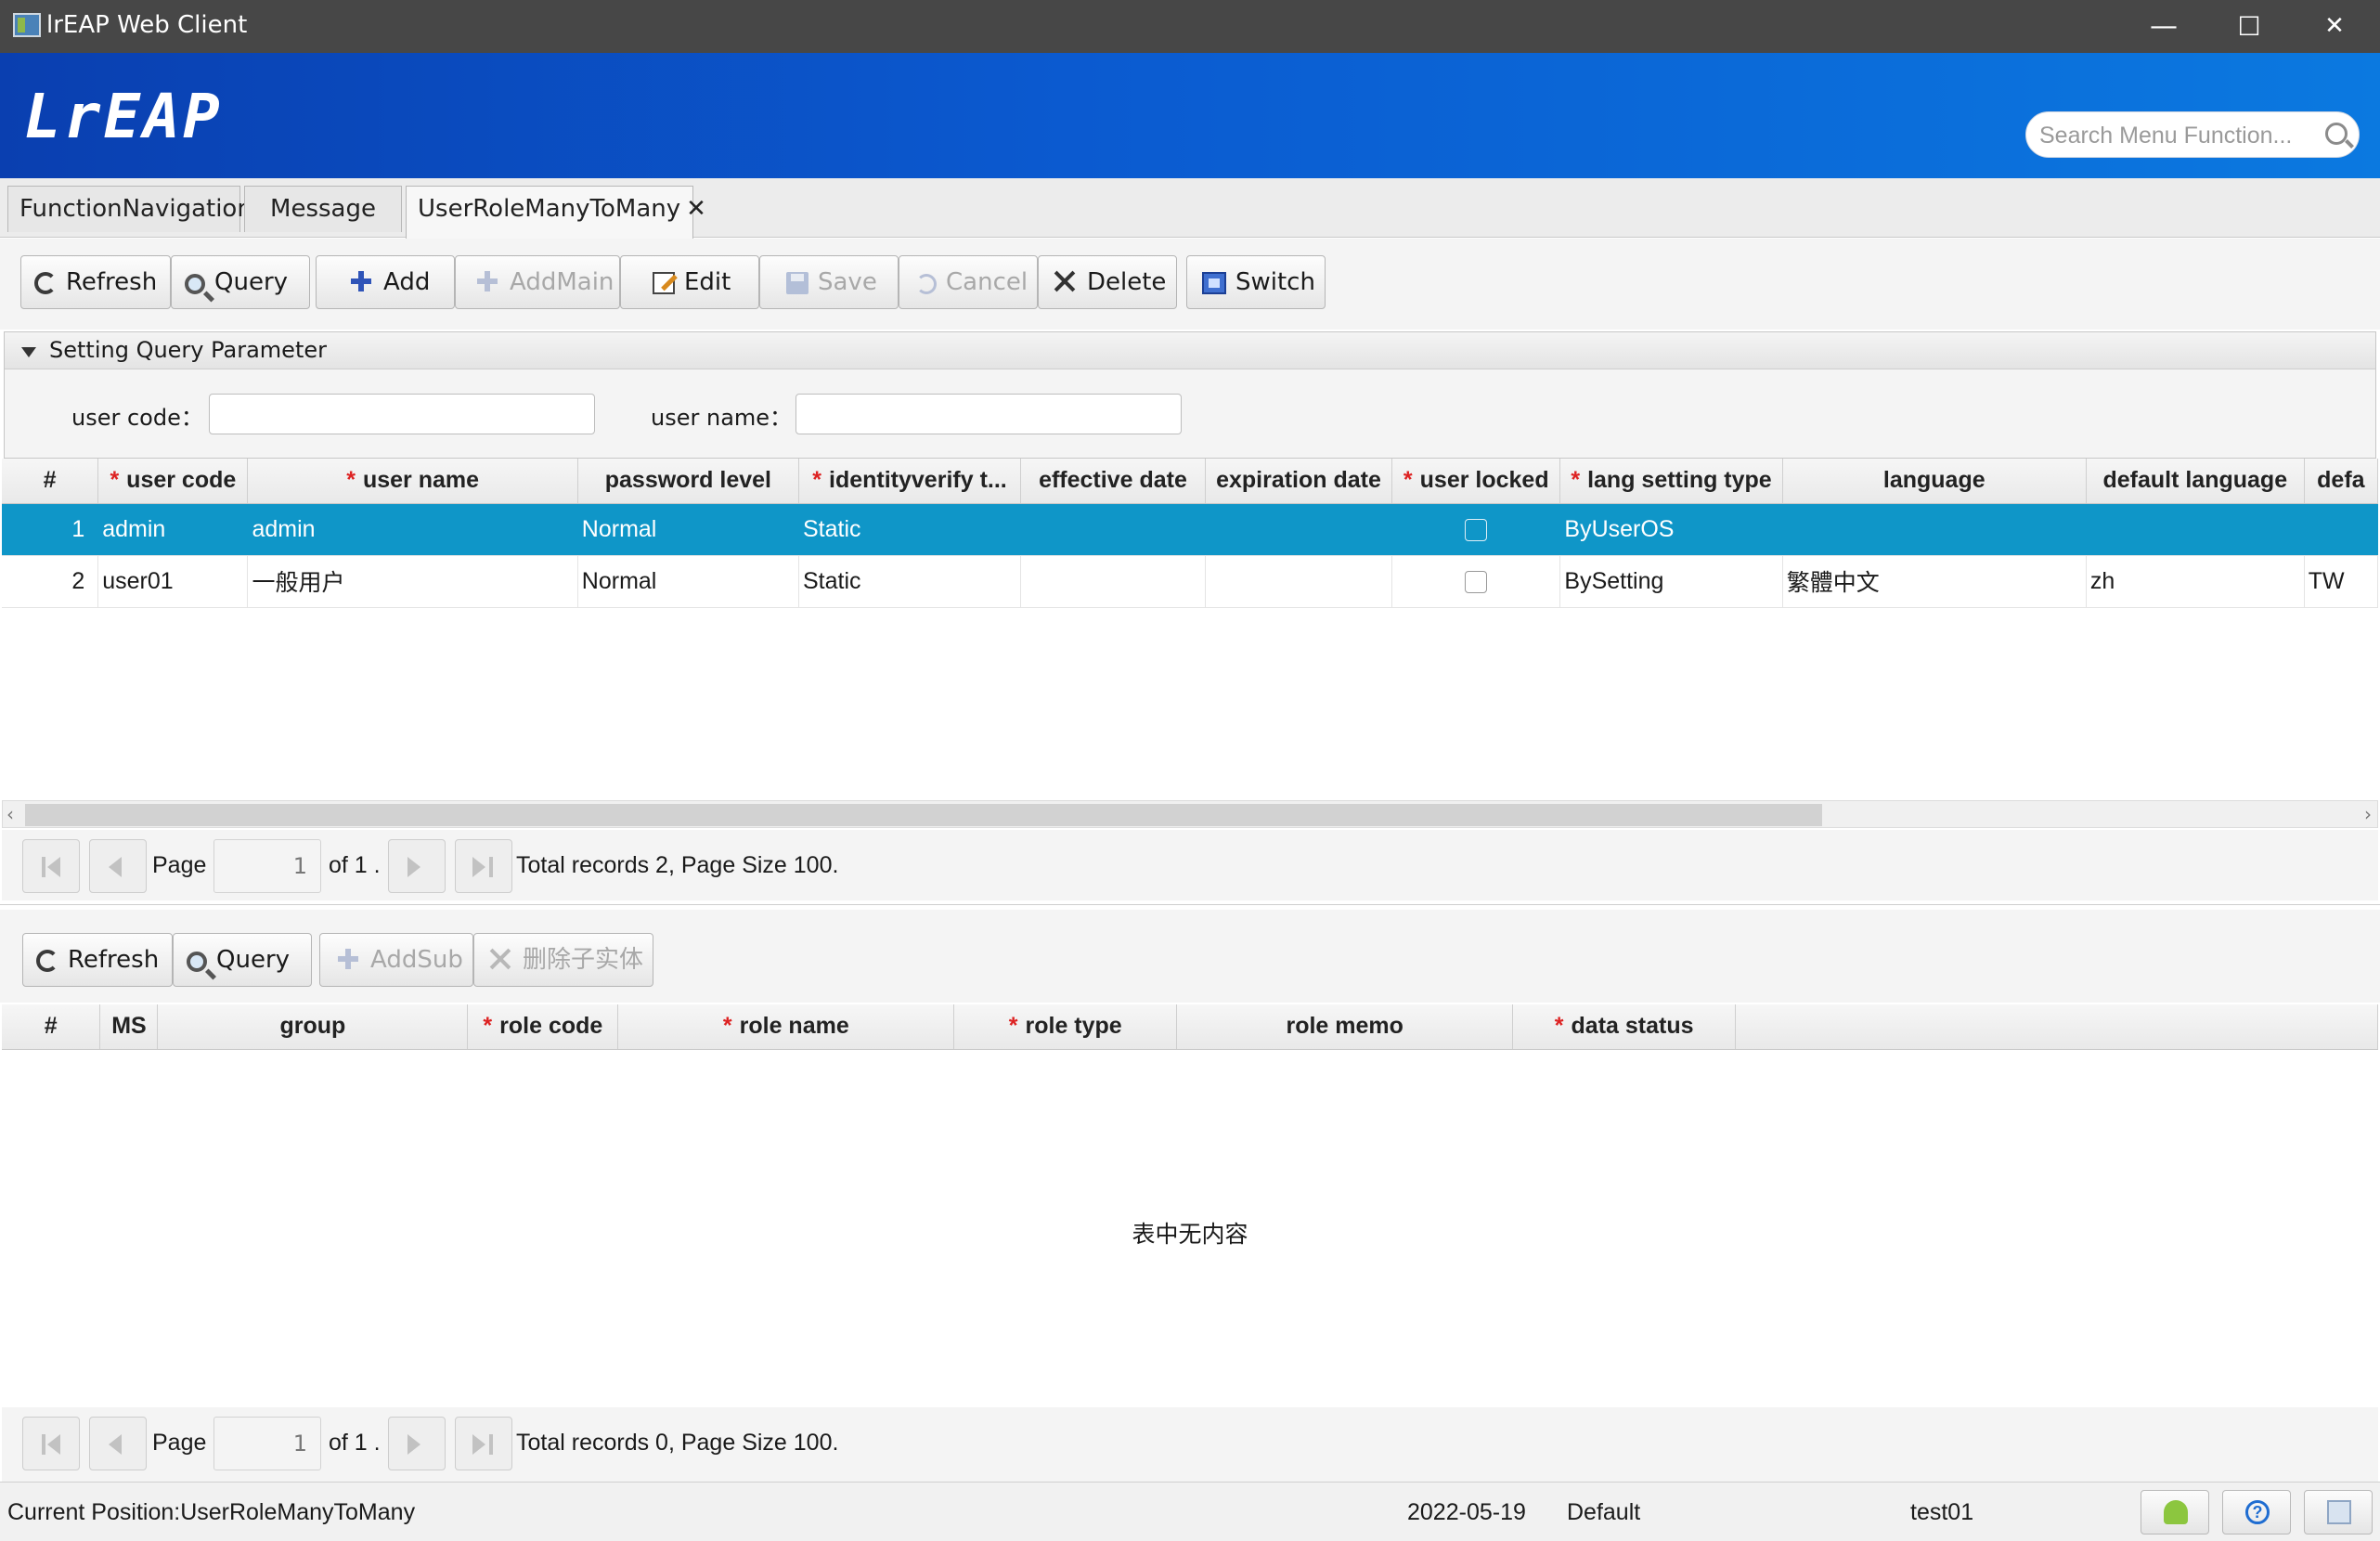 The image size is (2380, 1541). Describe the element at coordinates (355, 1443) in the screenshot. I see `page-of-label: of 1 .` at that location.